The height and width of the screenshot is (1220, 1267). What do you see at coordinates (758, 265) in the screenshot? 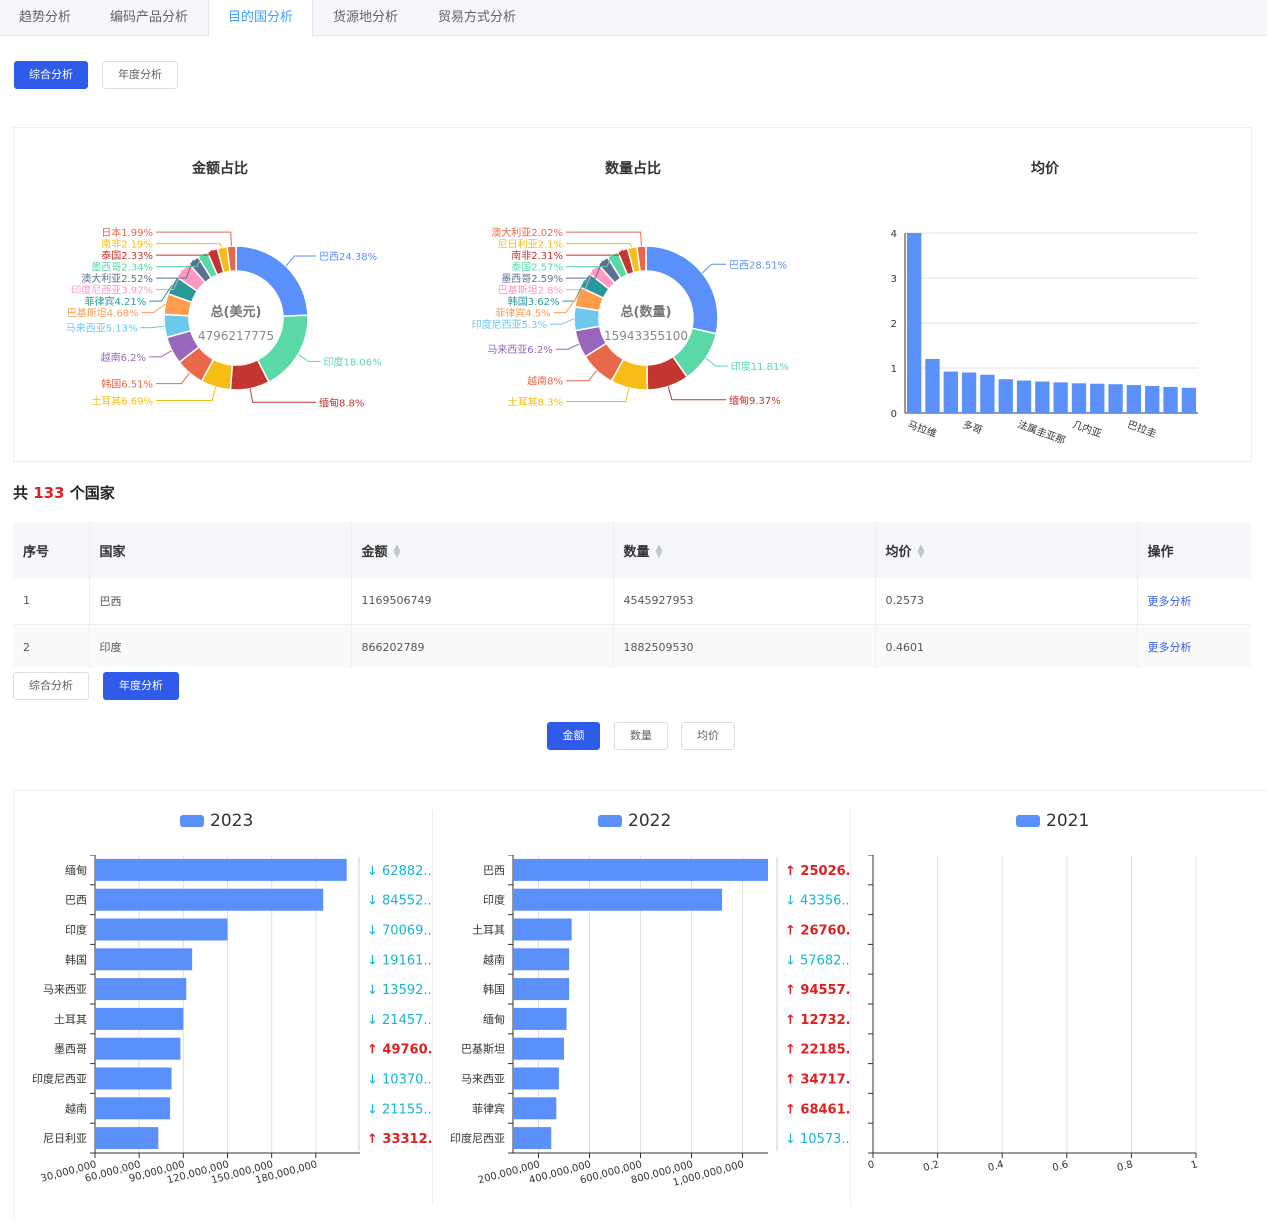
I see `slice-label: 巴西28.51%` at bounding box center [758, 265].